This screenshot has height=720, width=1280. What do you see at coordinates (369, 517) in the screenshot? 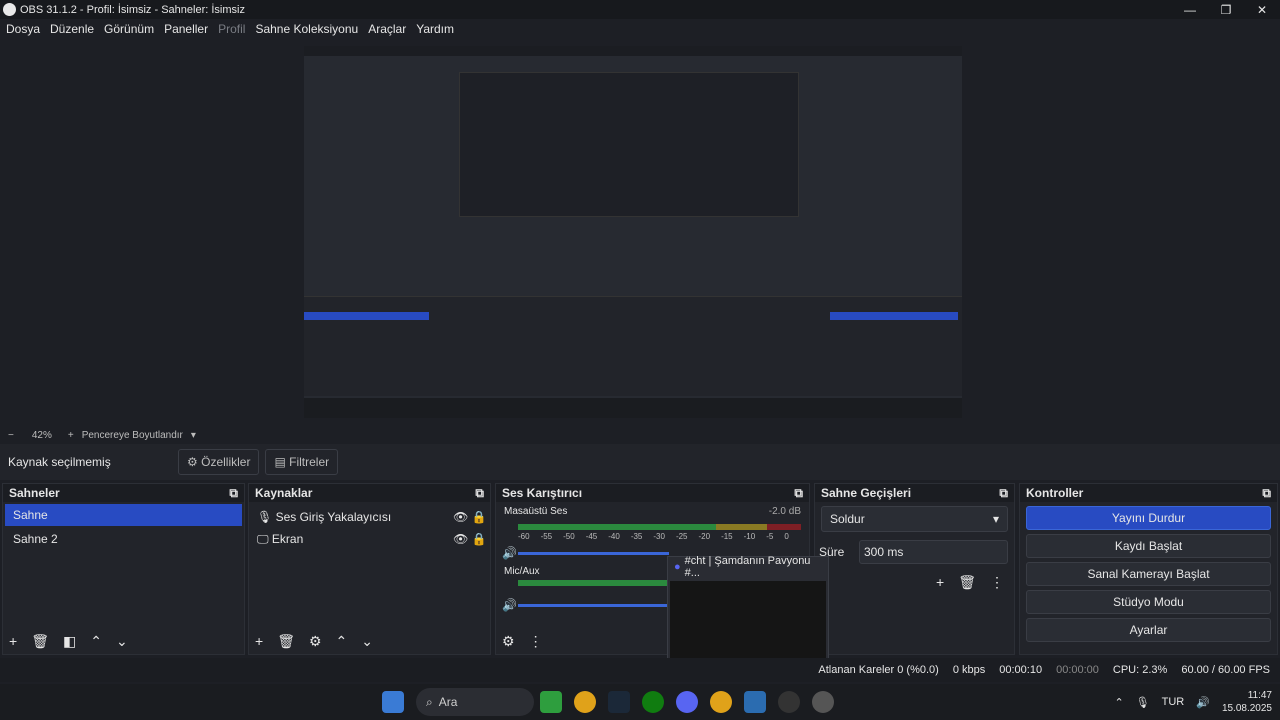
I see `source-item: 🎙 Ses Giriş Yakalayıcısı 👁 🔒` at bounding box center [369, 517].